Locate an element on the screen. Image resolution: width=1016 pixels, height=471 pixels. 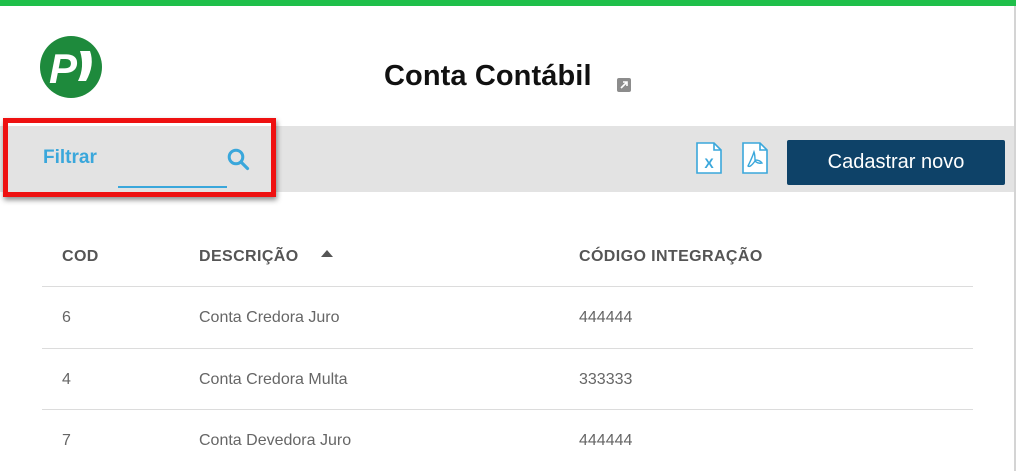
cell-cod: 6 is located at coordinates (66, 317).